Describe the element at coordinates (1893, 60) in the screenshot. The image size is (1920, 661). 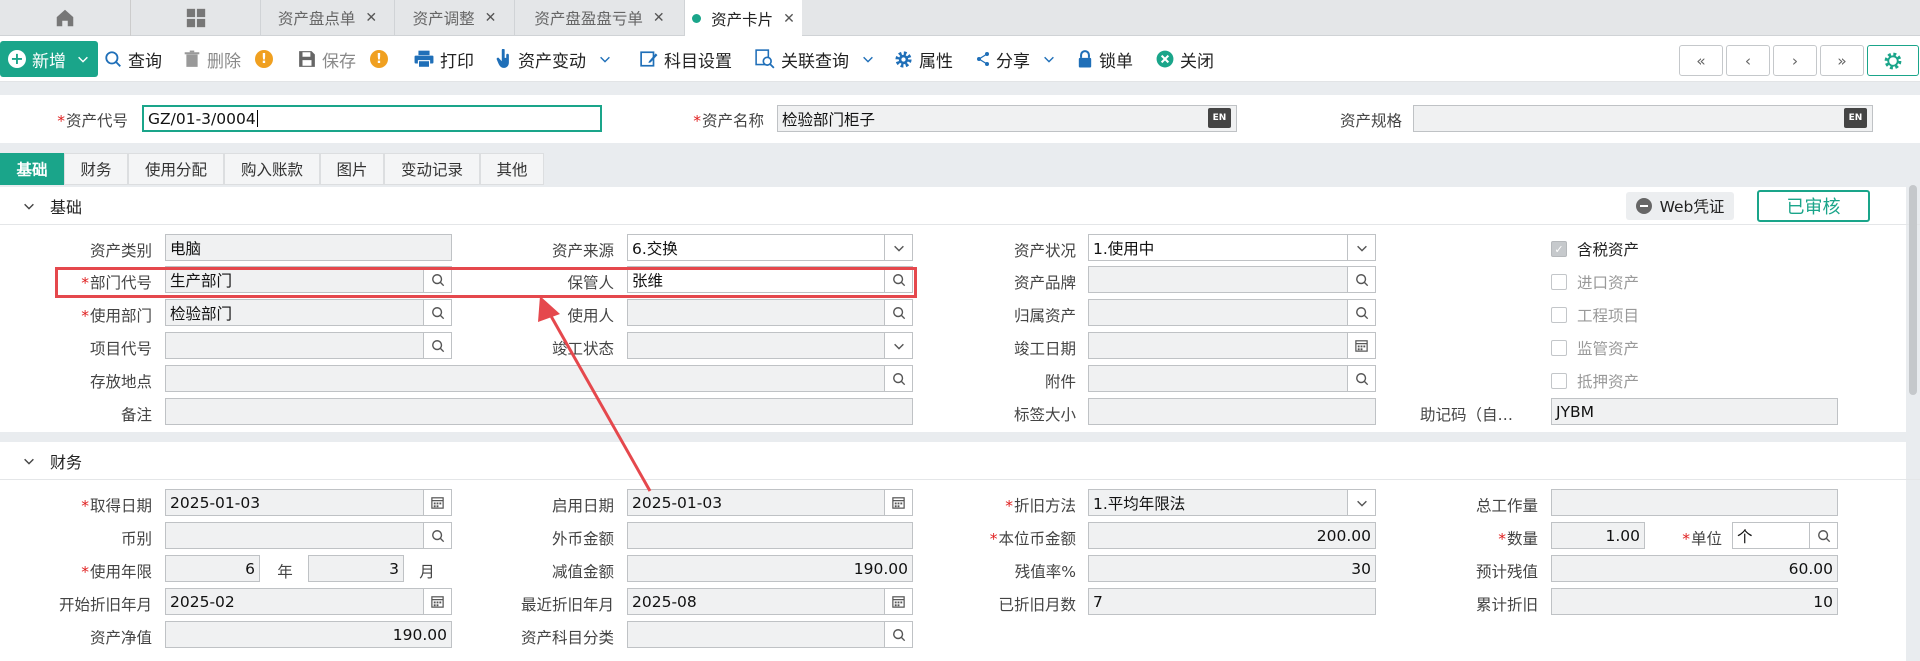
I see `settings-button` at that location.